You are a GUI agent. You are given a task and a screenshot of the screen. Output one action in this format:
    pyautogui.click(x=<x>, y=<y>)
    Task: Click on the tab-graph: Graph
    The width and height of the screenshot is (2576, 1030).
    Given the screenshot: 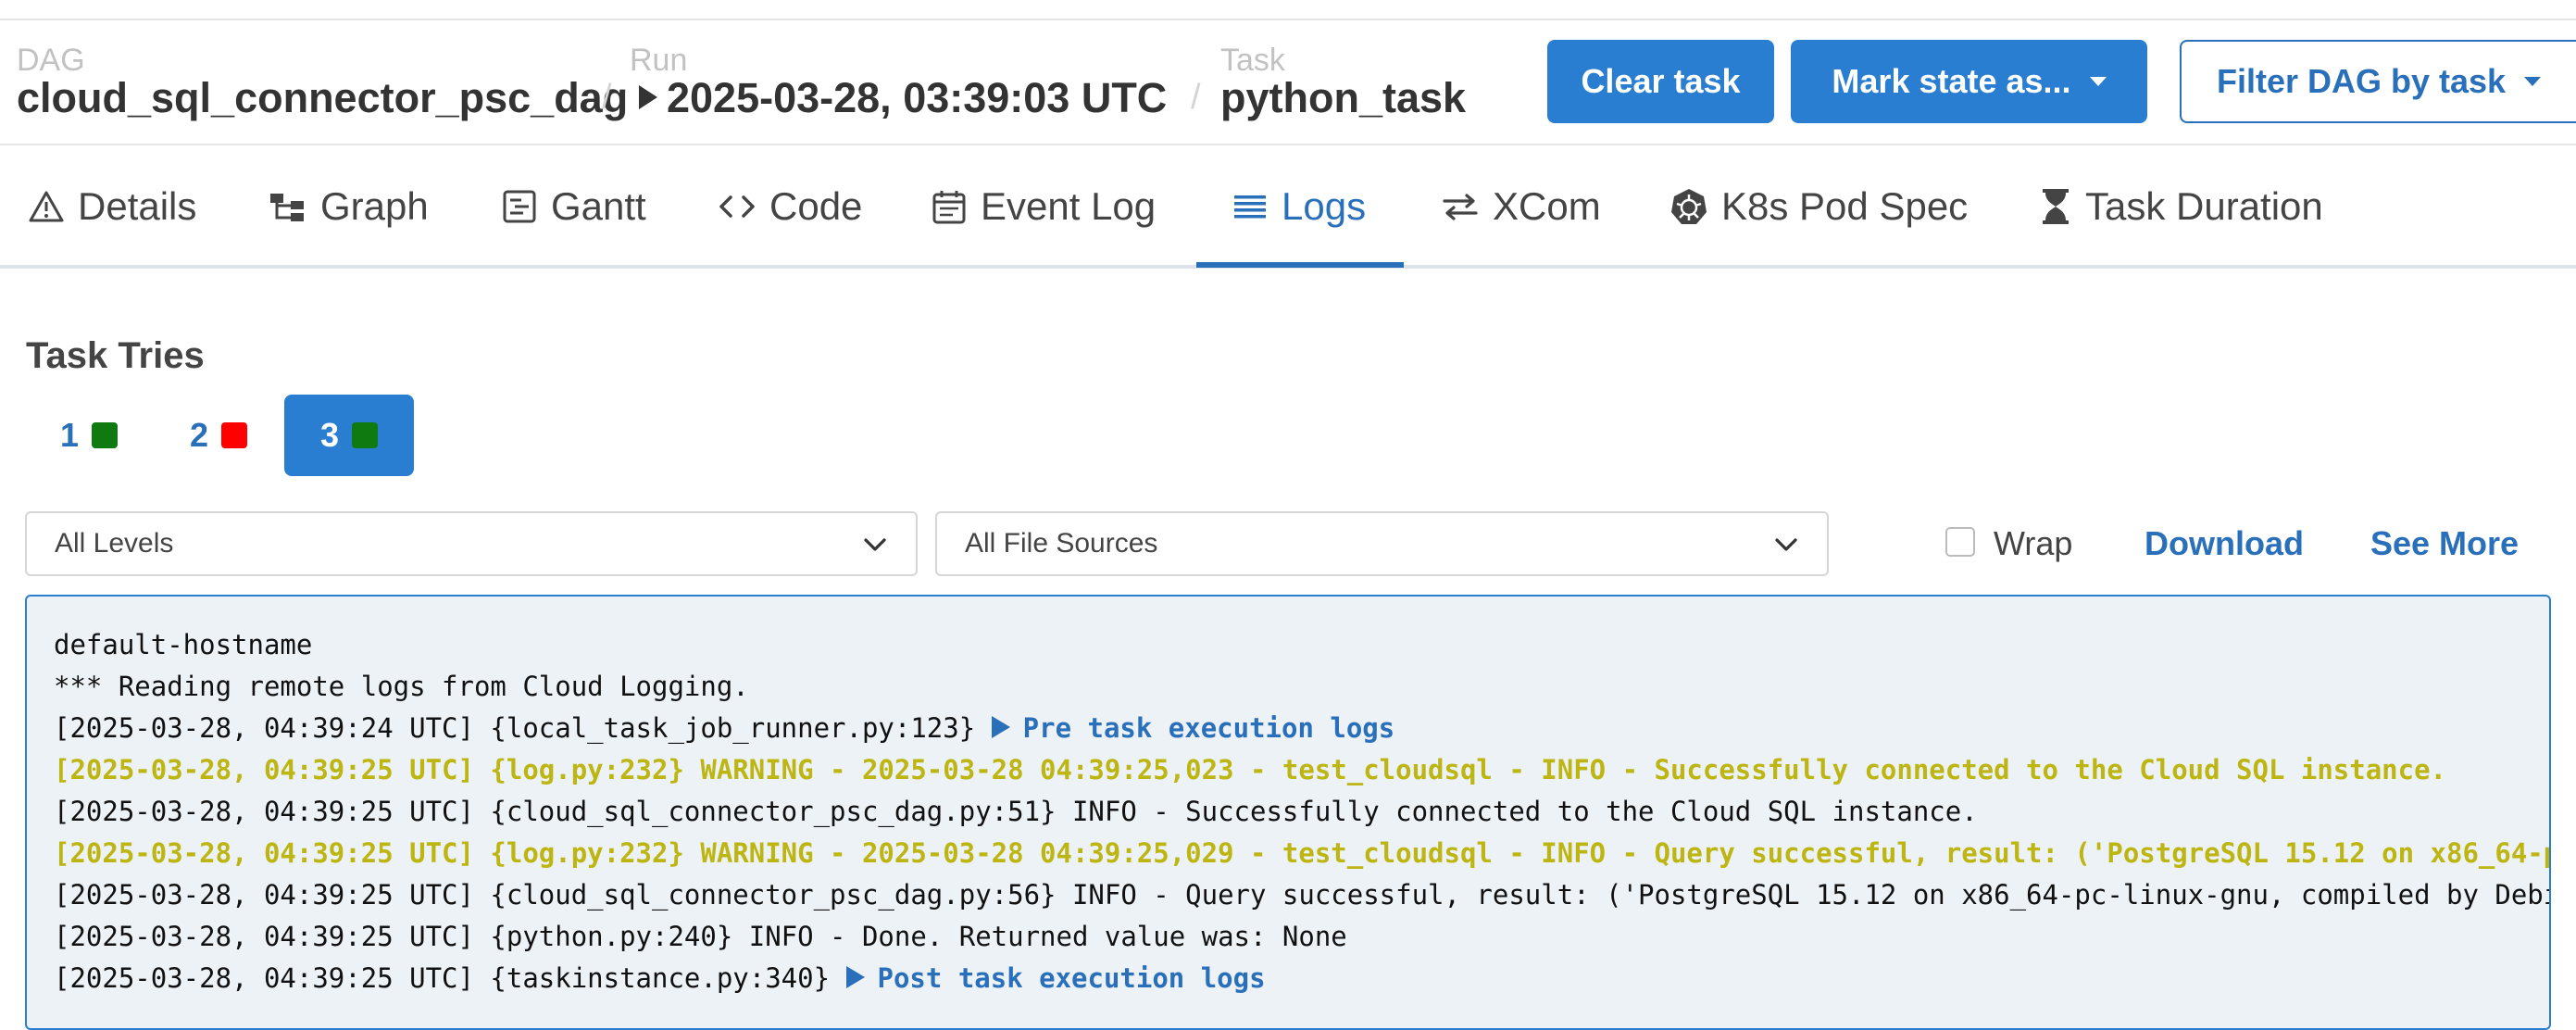 What is the action you would take?
    pyautogui.click(x=349, y=206)
    